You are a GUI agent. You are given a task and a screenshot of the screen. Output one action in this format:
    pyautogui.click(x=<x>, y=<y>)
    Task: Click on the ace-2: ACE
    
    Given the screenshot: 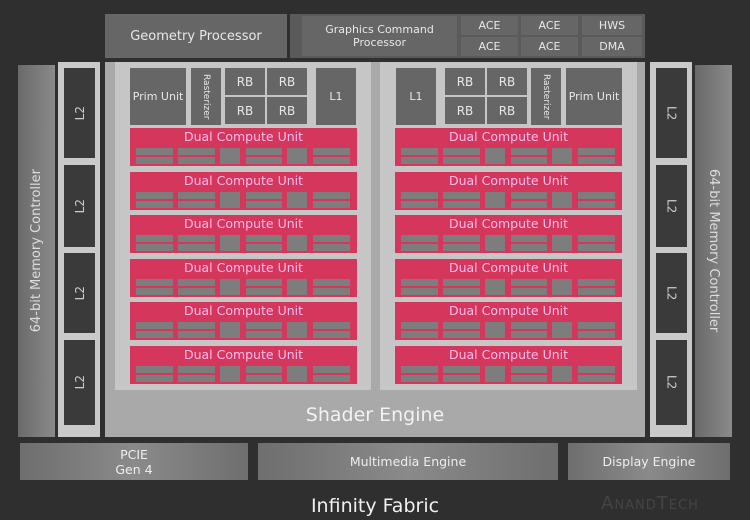 What is the action you would take?
    pyautogui.click(x=549, y=25)
    